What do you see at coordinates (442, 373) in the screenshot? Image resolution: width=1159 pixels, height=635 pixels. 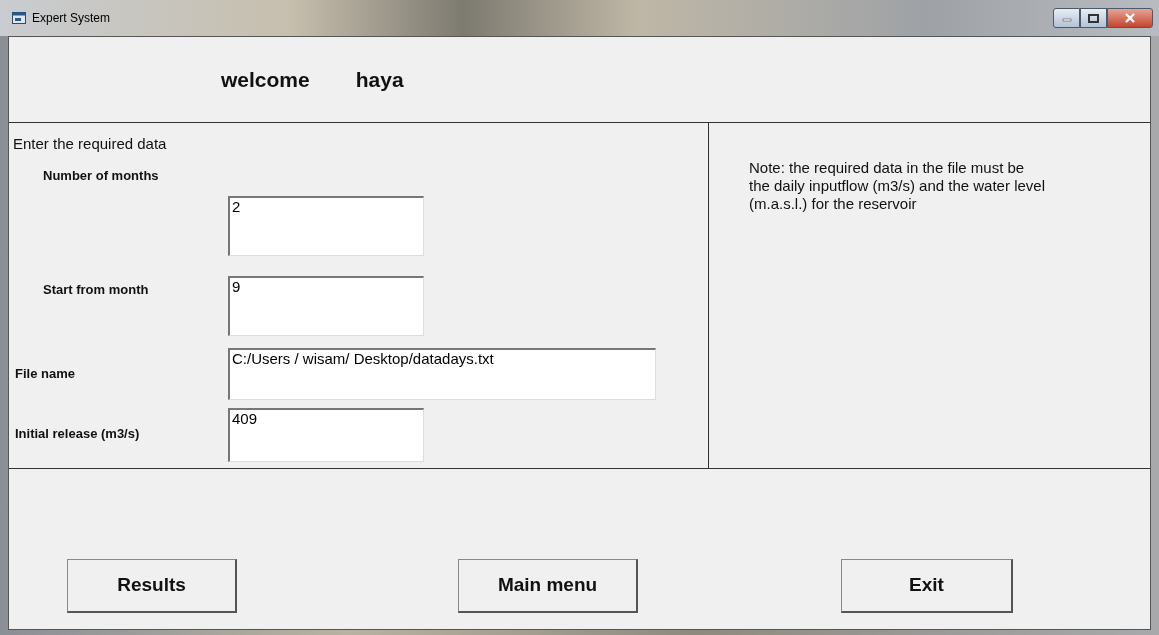 I see `input-field: C:/Users / wisam/ Desktop/datadays.txt` at bounding box center [442, 373].